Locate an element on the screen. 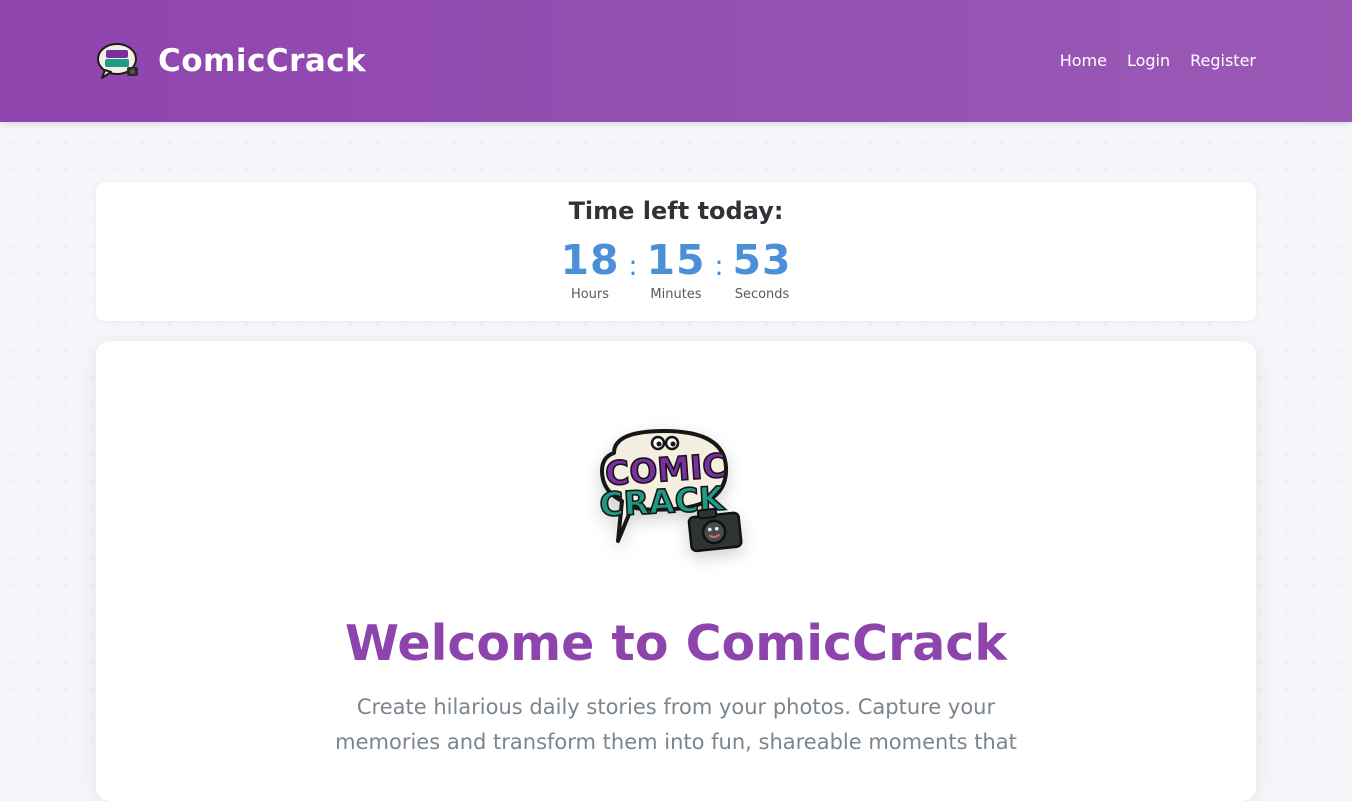 The image size is (1352, 801). countdown-hours: 18 Hours is located at coordinates (590, 270).